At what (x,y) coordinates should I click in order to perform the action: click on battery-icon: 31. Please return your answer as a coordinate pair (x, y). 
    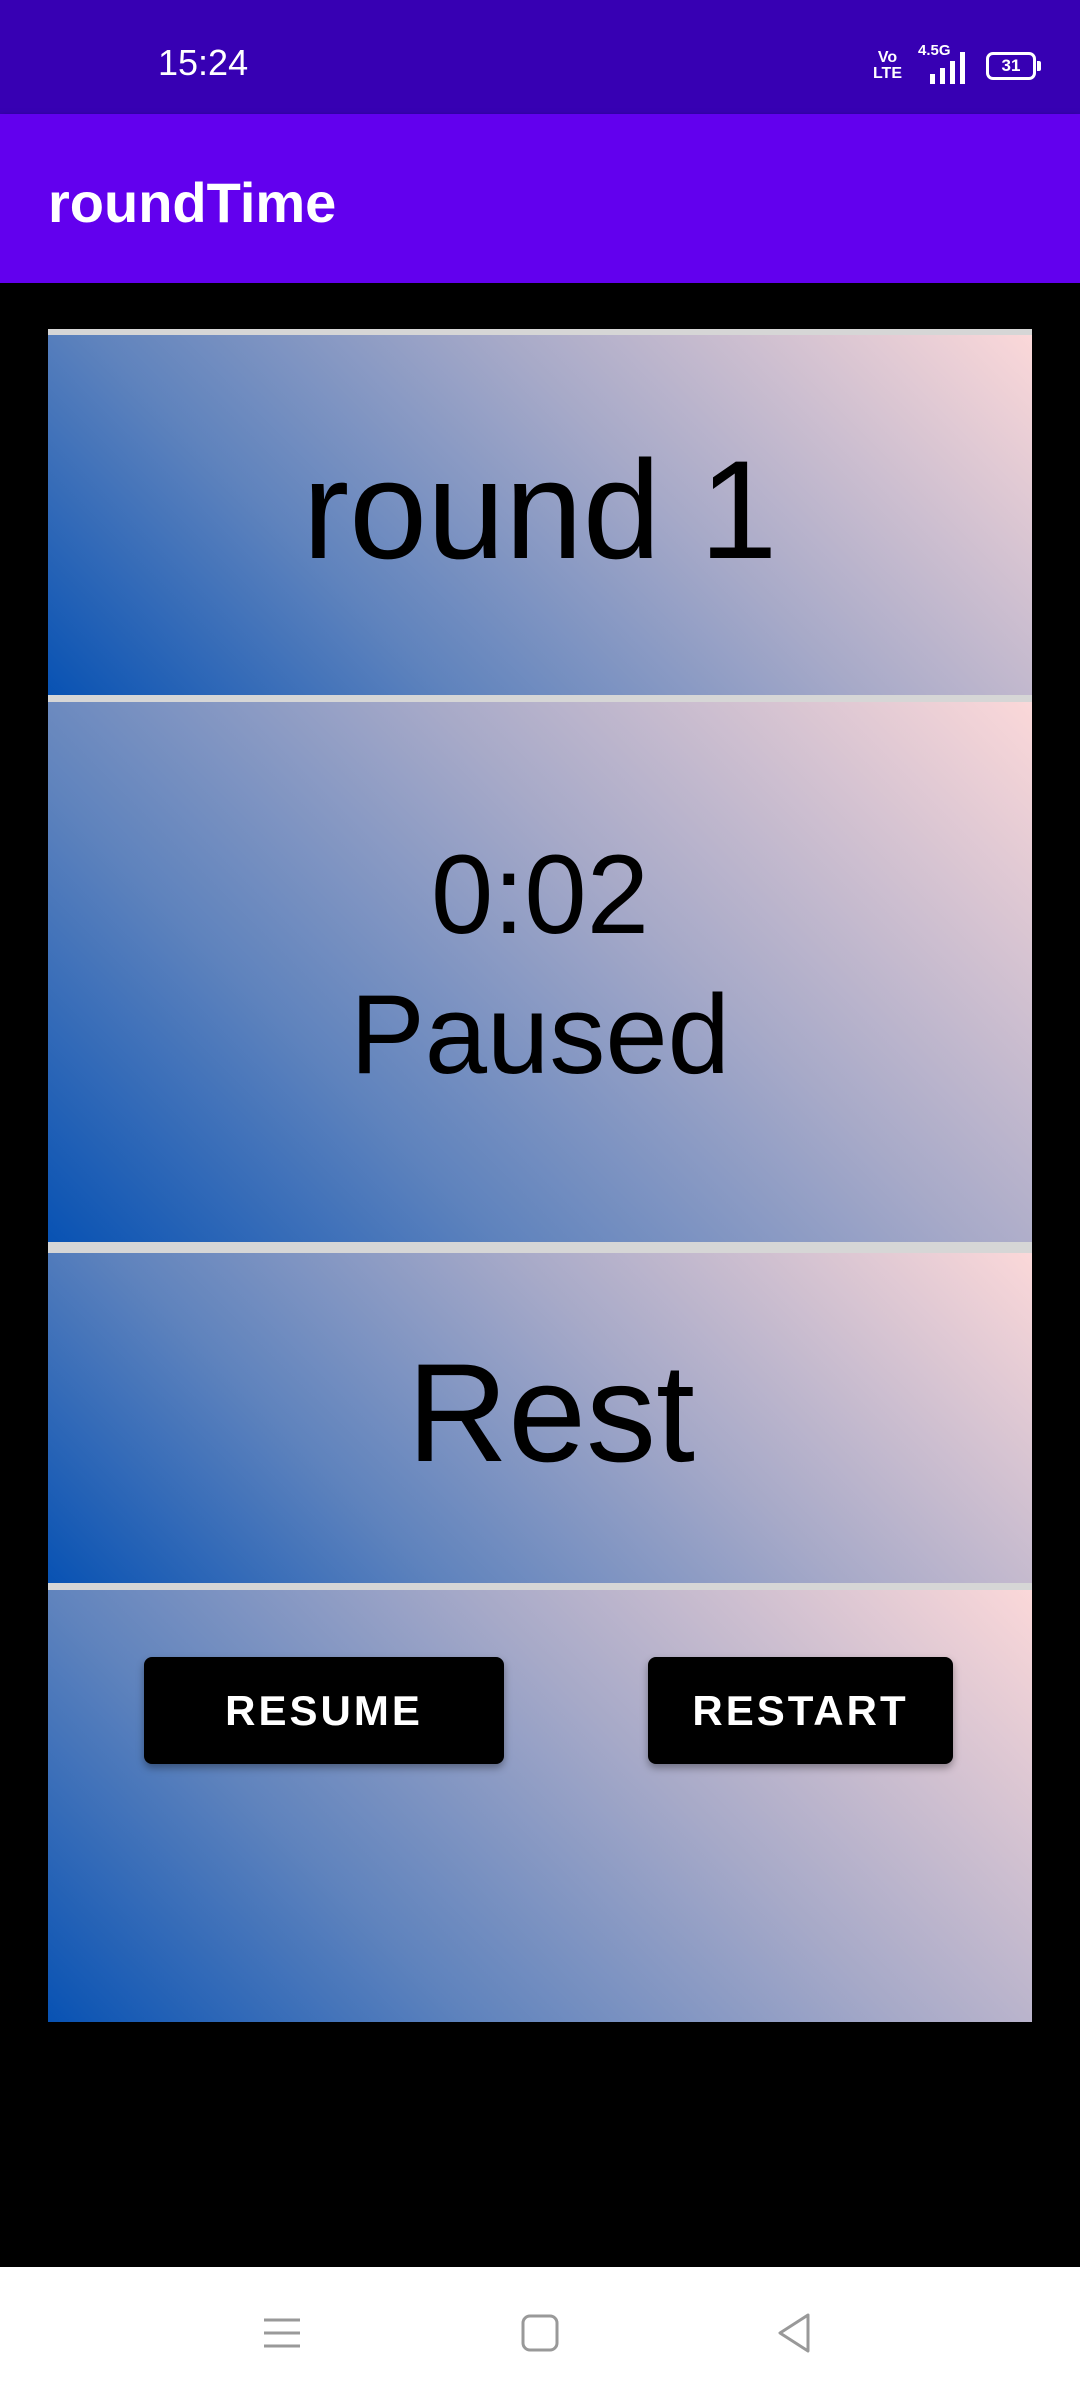
    Looking at the image, I should click on (1013, 66).